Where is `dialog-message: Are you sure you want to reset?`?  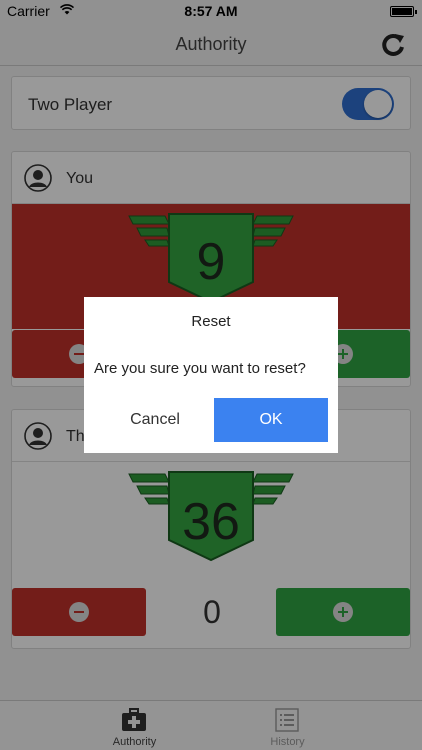
dialog-message: Are you sure you want to reset? is located at coordinates (200, 368).